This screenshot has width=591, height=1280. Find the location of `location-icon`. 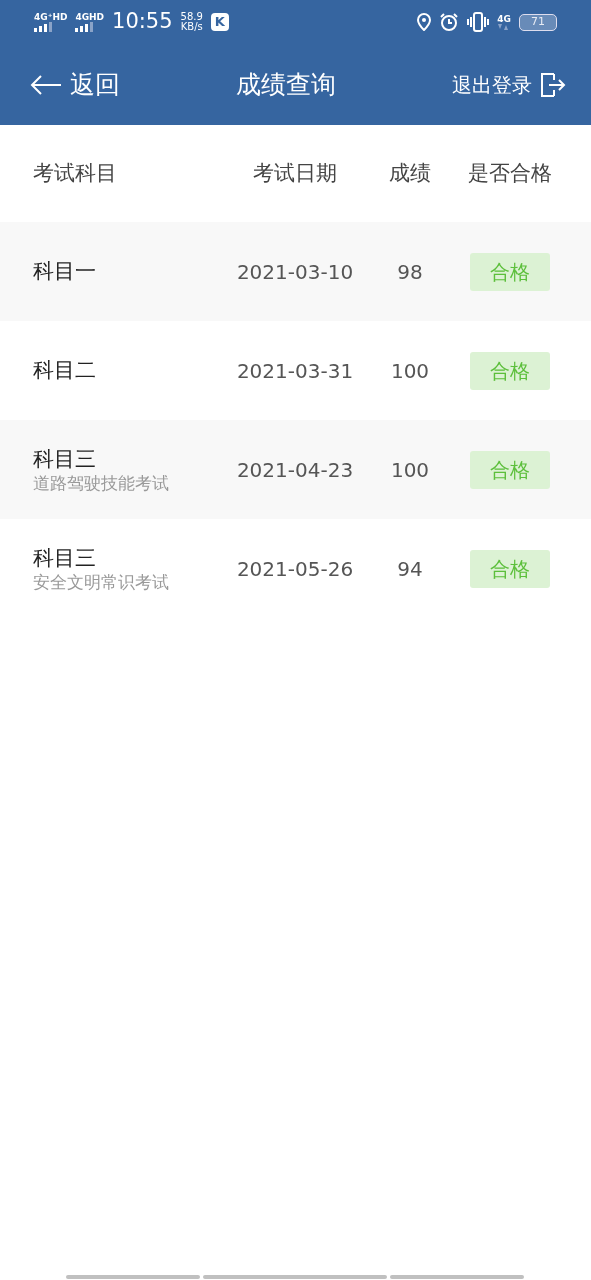

location-icon is located at coordinates (424, 22).